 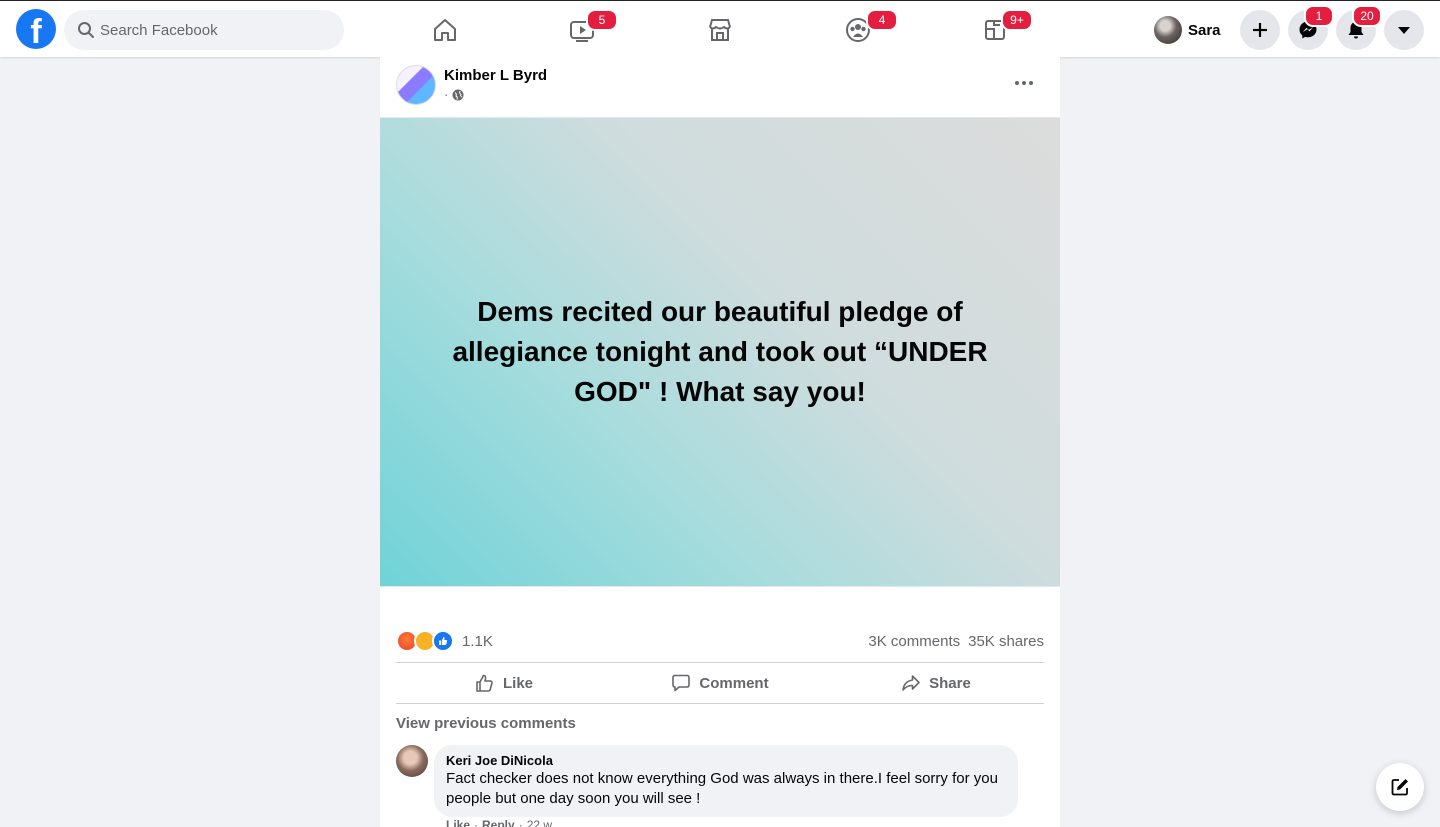 I want to click on share-button: Share, so click(x=936, y=683).